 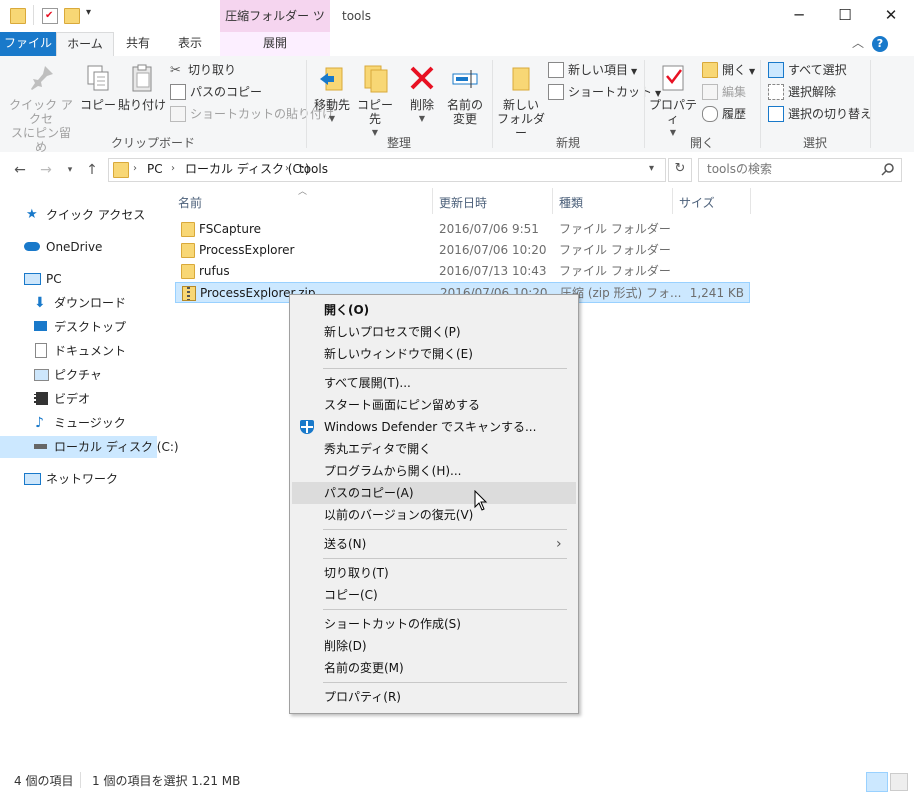 I want to click on menu-item-cut: 切り取り(T), so click(x=434, y=573).